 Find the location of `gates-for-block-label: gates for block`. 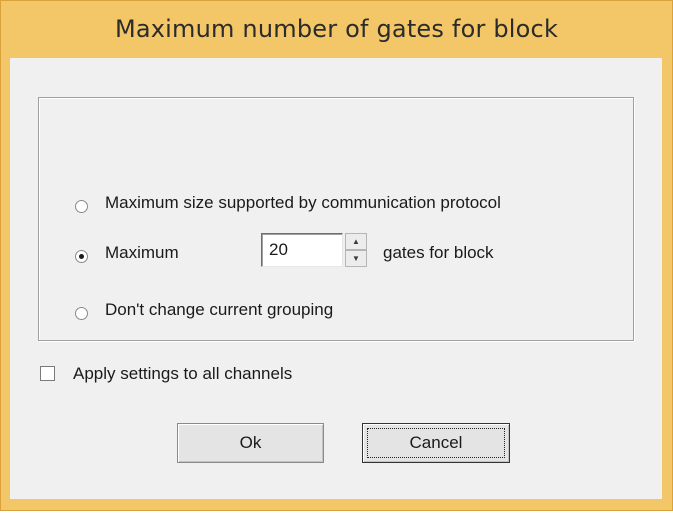

gates-for-block-label: gates for block is located at coordinates (438, 252).